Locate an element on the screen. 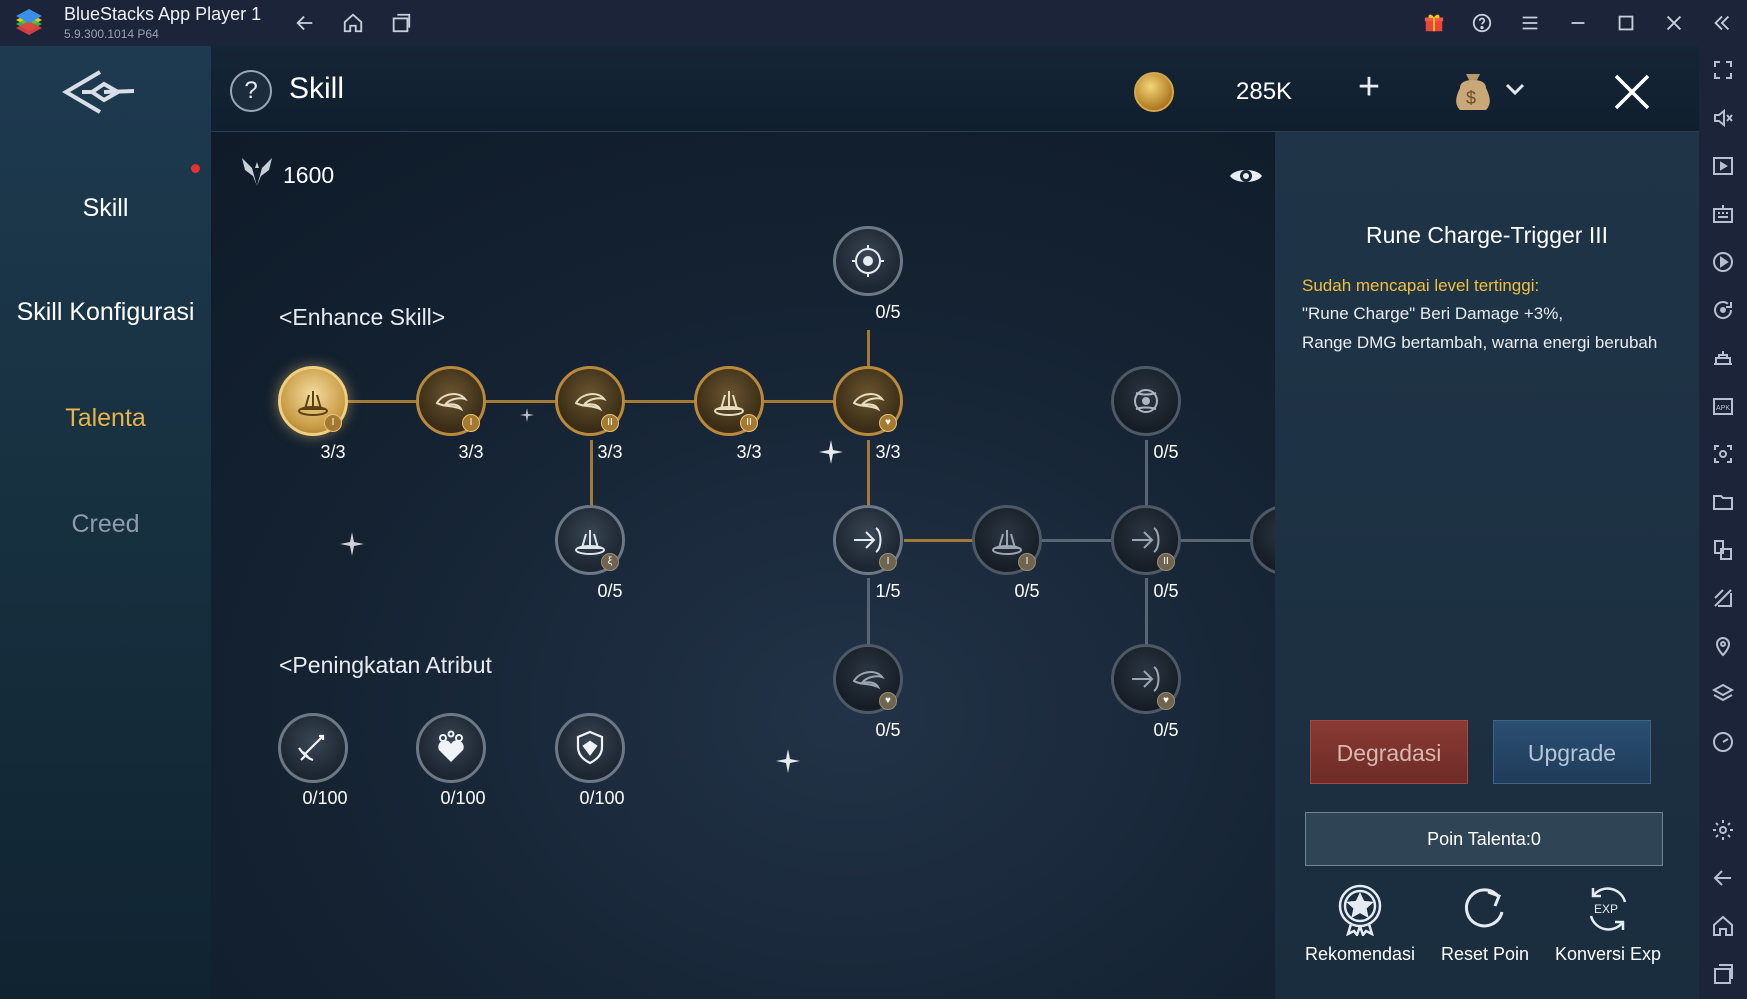 Image resolution: width=1747 pixels, height=999 pixels. talent-points-box: Poin Talenta:0 is located at coordinates (1484, 839).